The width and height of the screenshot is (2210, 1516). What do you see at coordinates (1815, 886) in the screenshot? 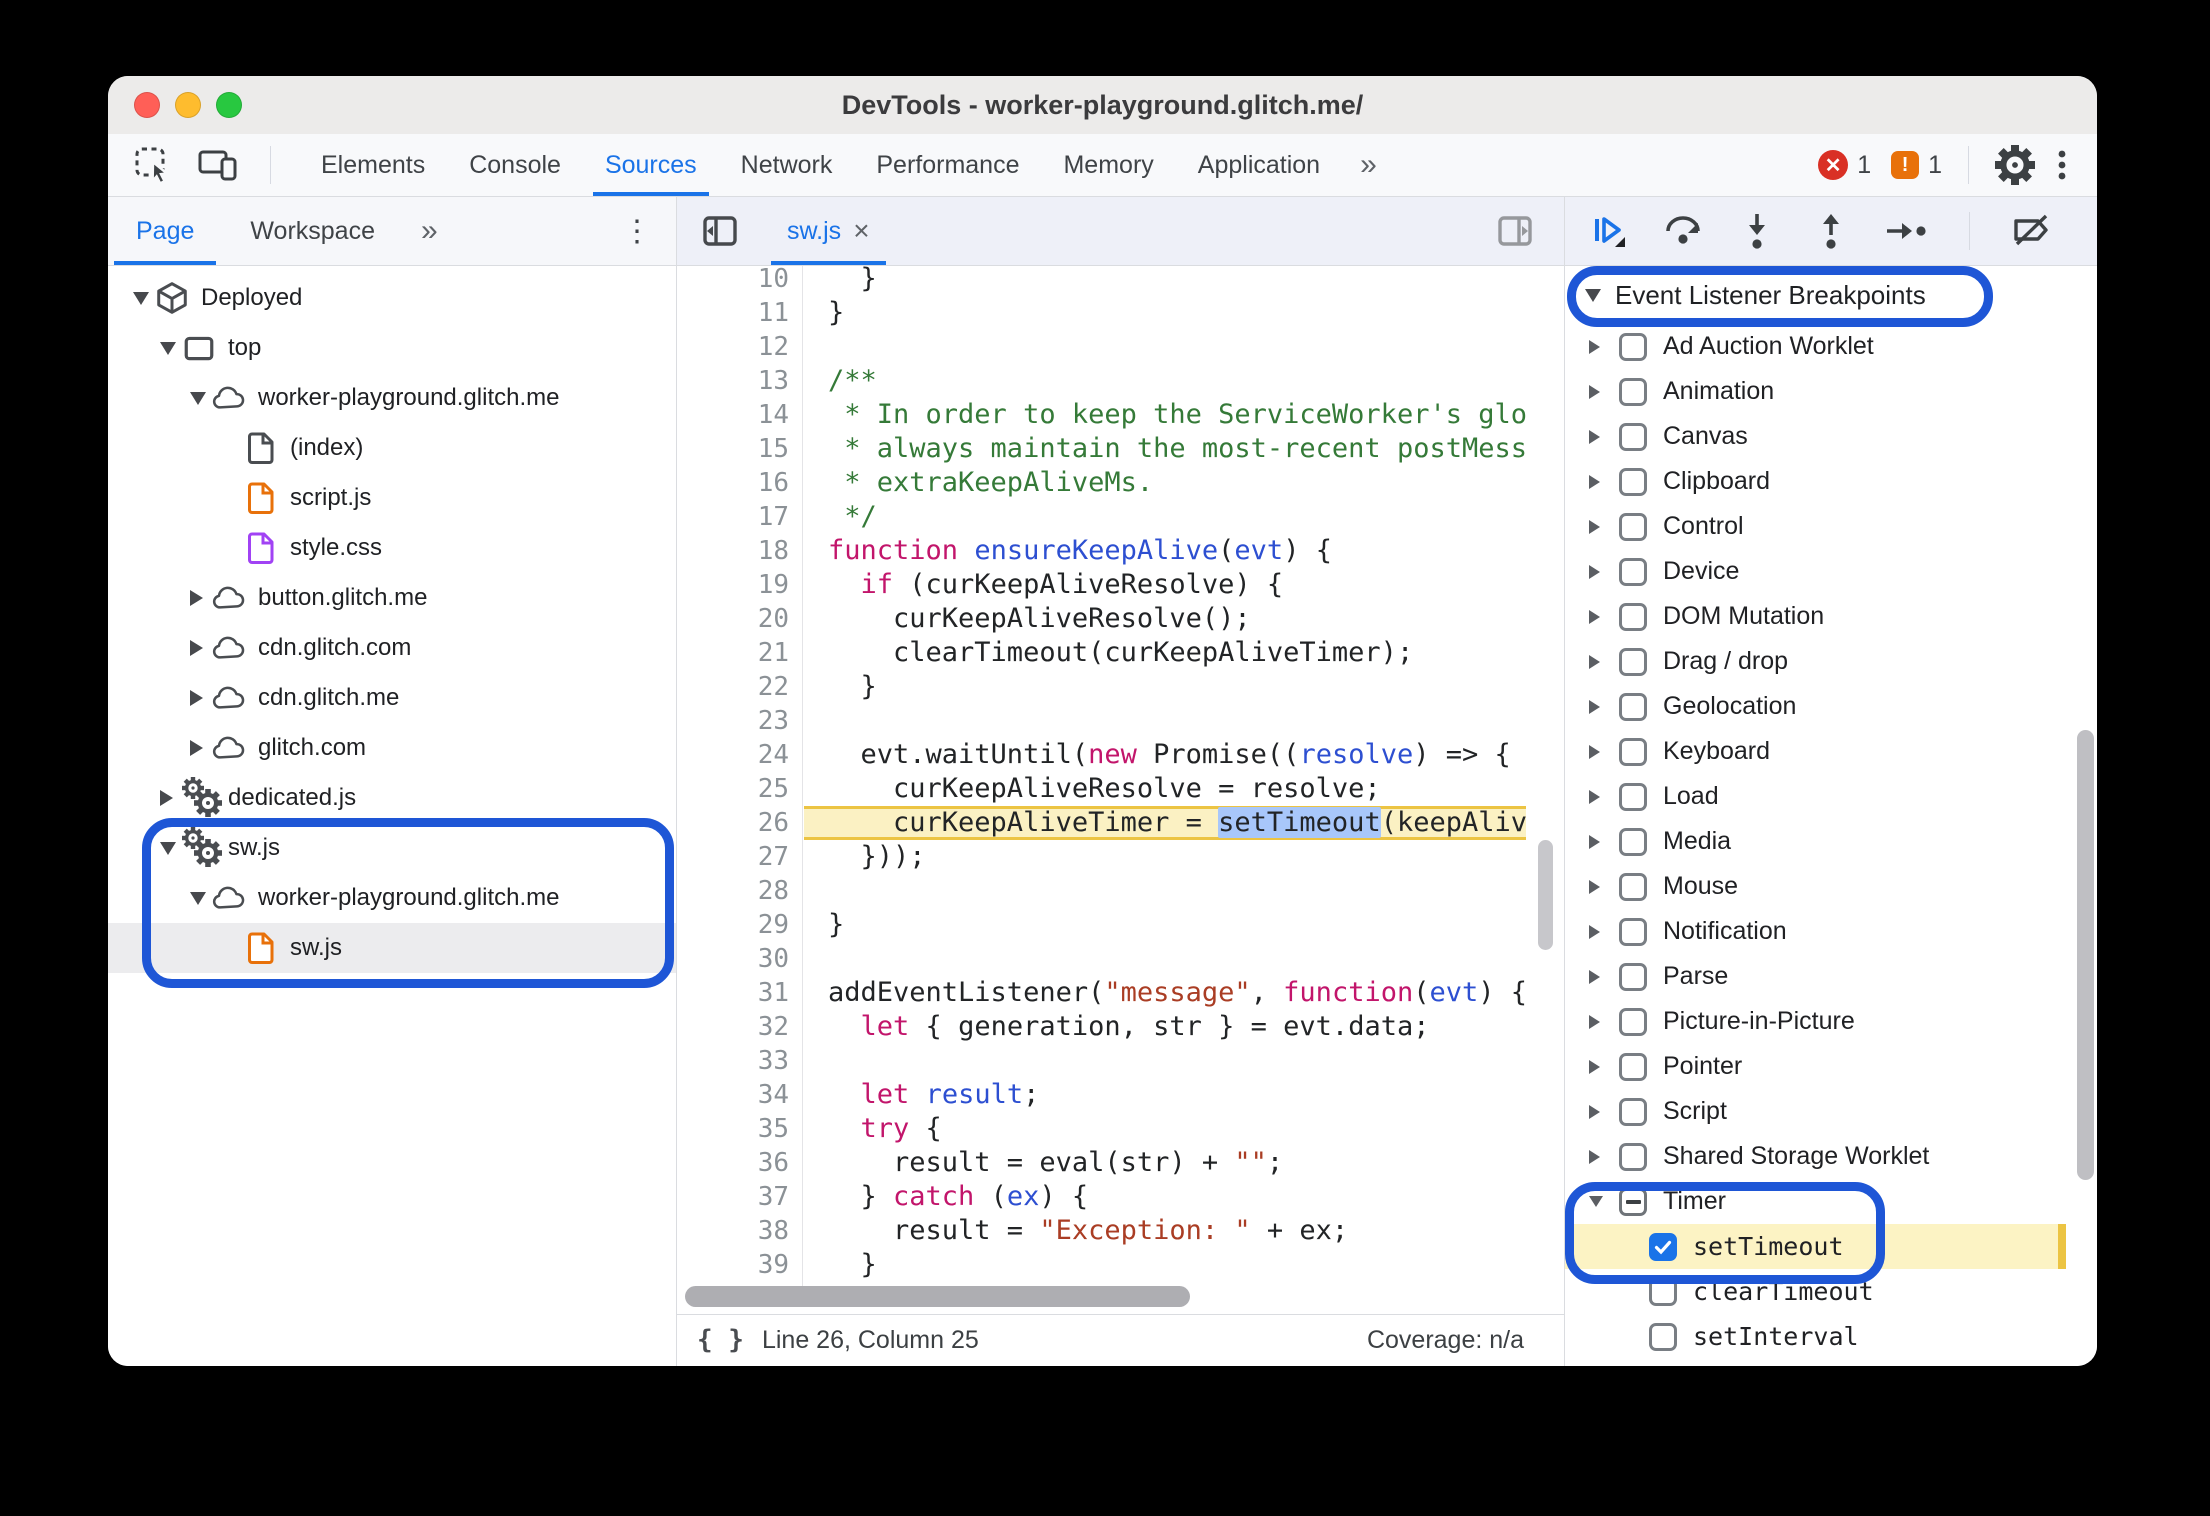
I see `breakpoint-category-mouse: Mouse` at bounding box center [1815, 886].